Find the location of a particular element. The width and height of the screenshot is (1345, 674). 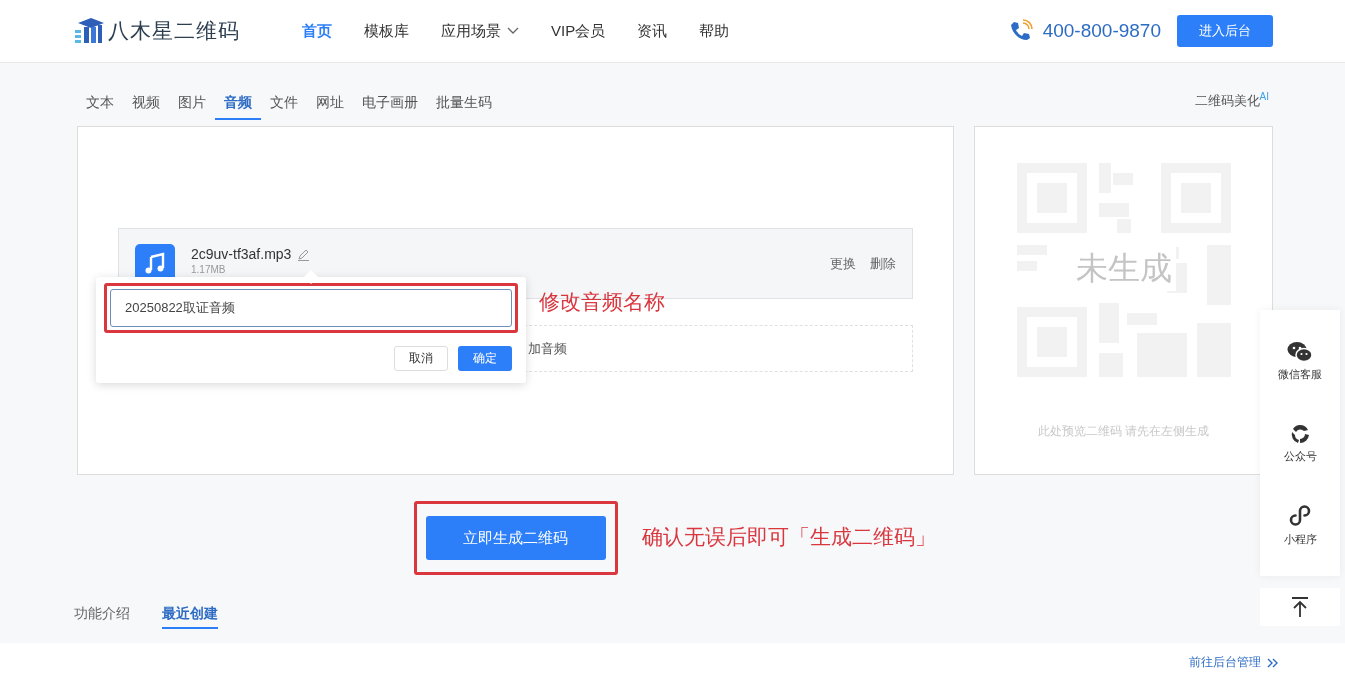

nav-link: VIP会员 is located at coordinates (578, 31).